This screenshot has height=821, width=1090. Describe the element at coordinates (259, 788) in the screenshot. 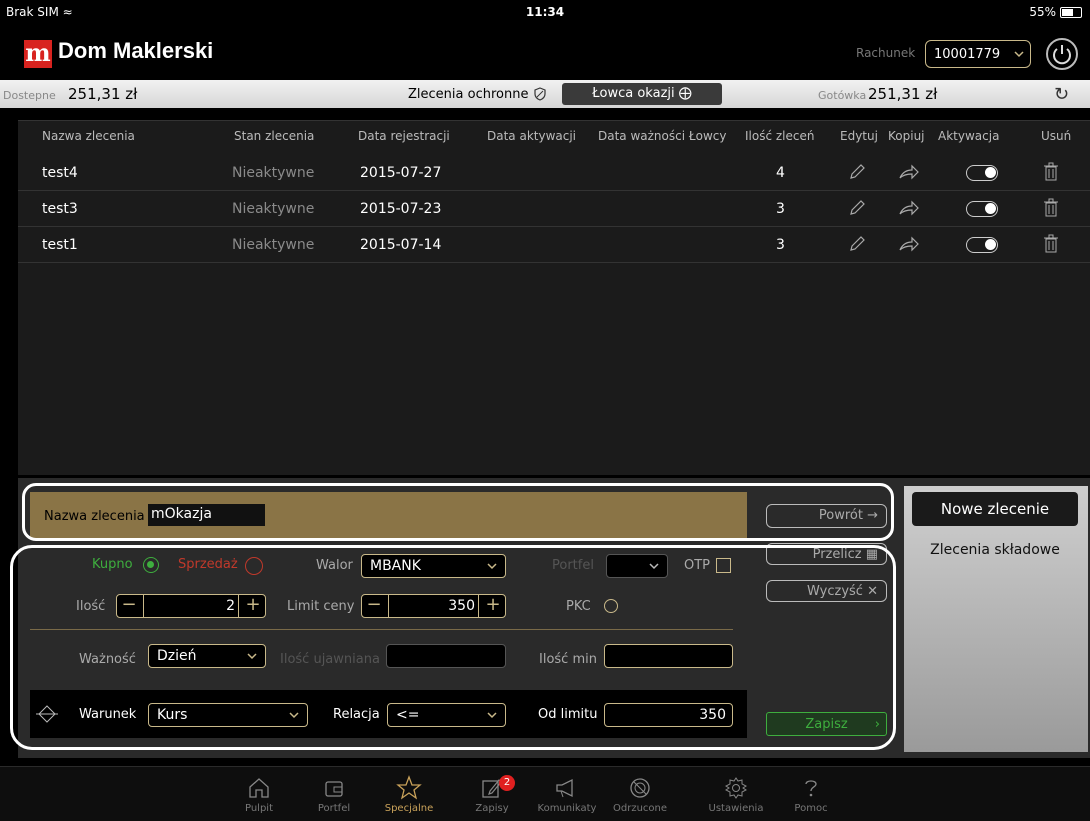

I see `home-icon` at that location.